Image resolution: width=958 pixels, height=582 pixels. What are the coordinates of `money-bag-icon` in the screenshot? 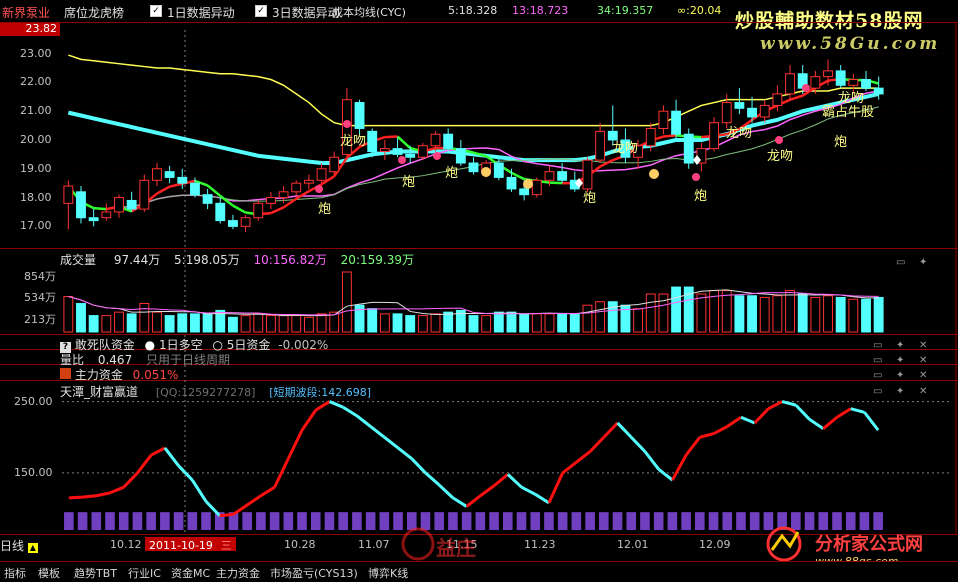 It's located at (486, 172).